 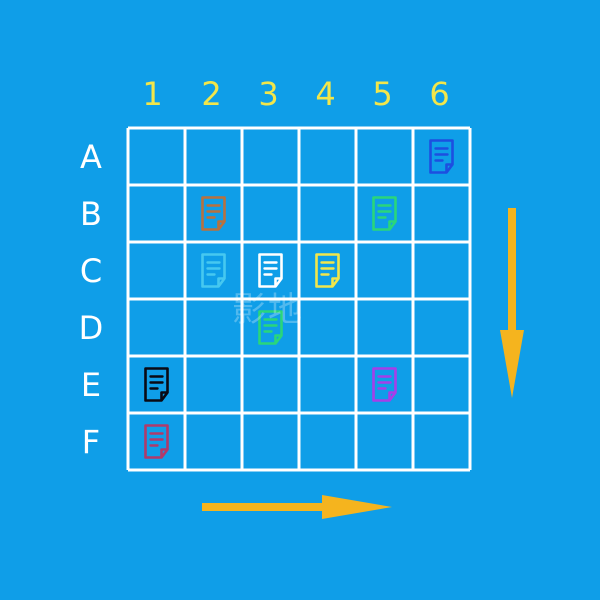 I want to click on board-cell-d6, so click(x=441, y=327).